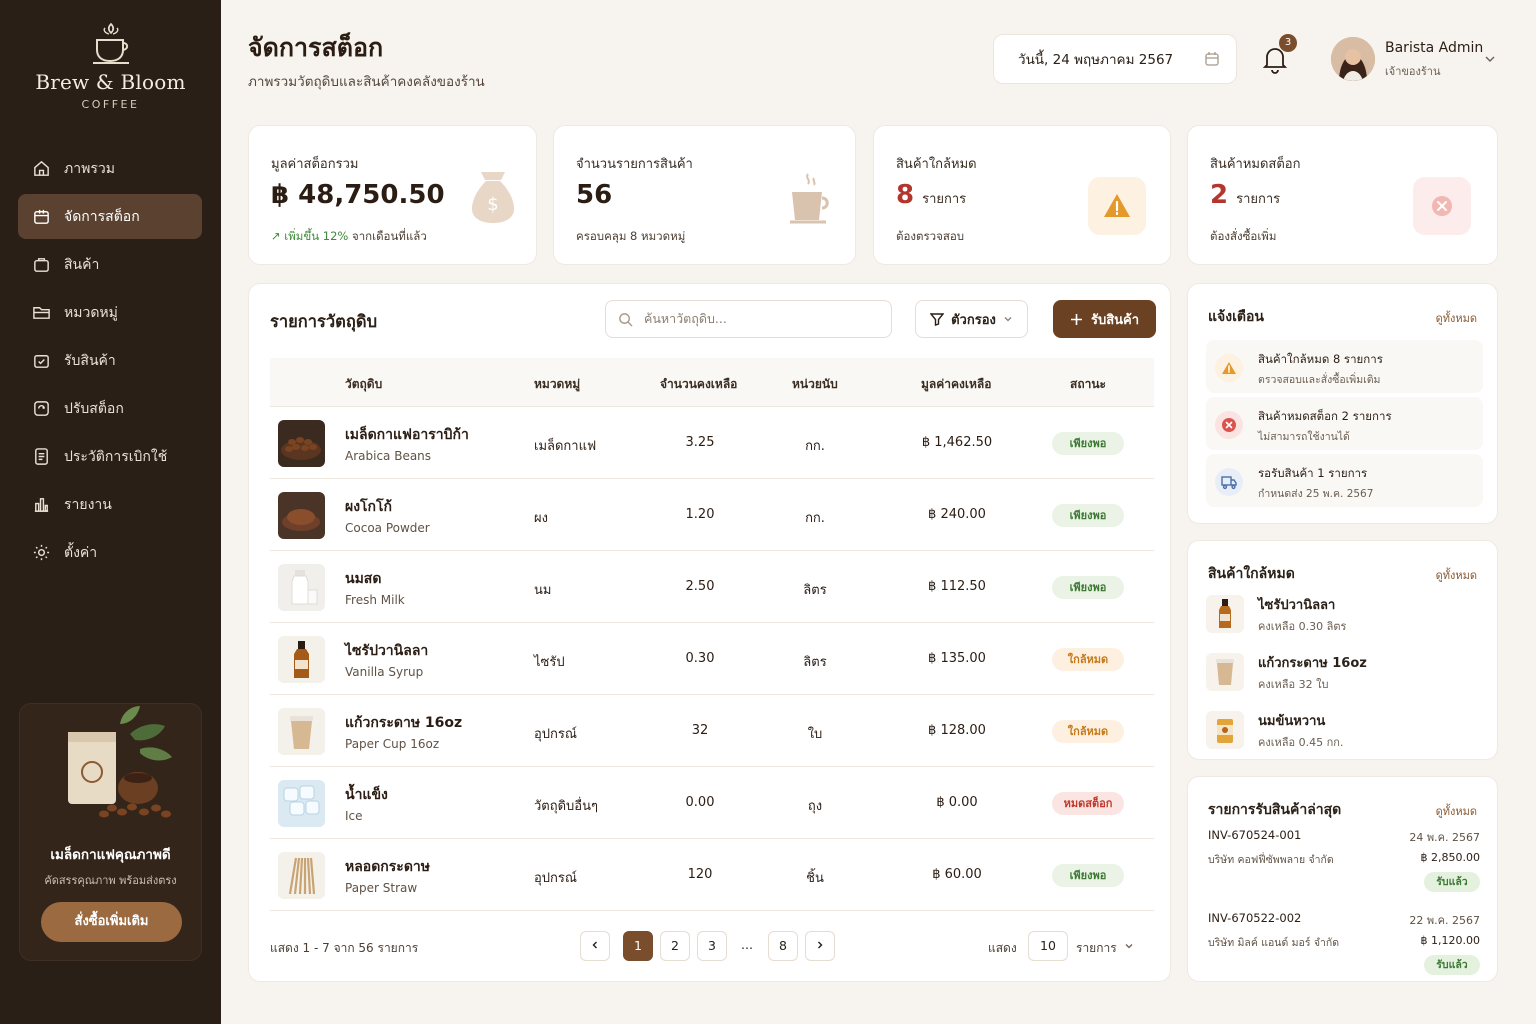 The width and height of the screenshot is (1536, 1024). I want to click on error-icon, so click(1229, 425).